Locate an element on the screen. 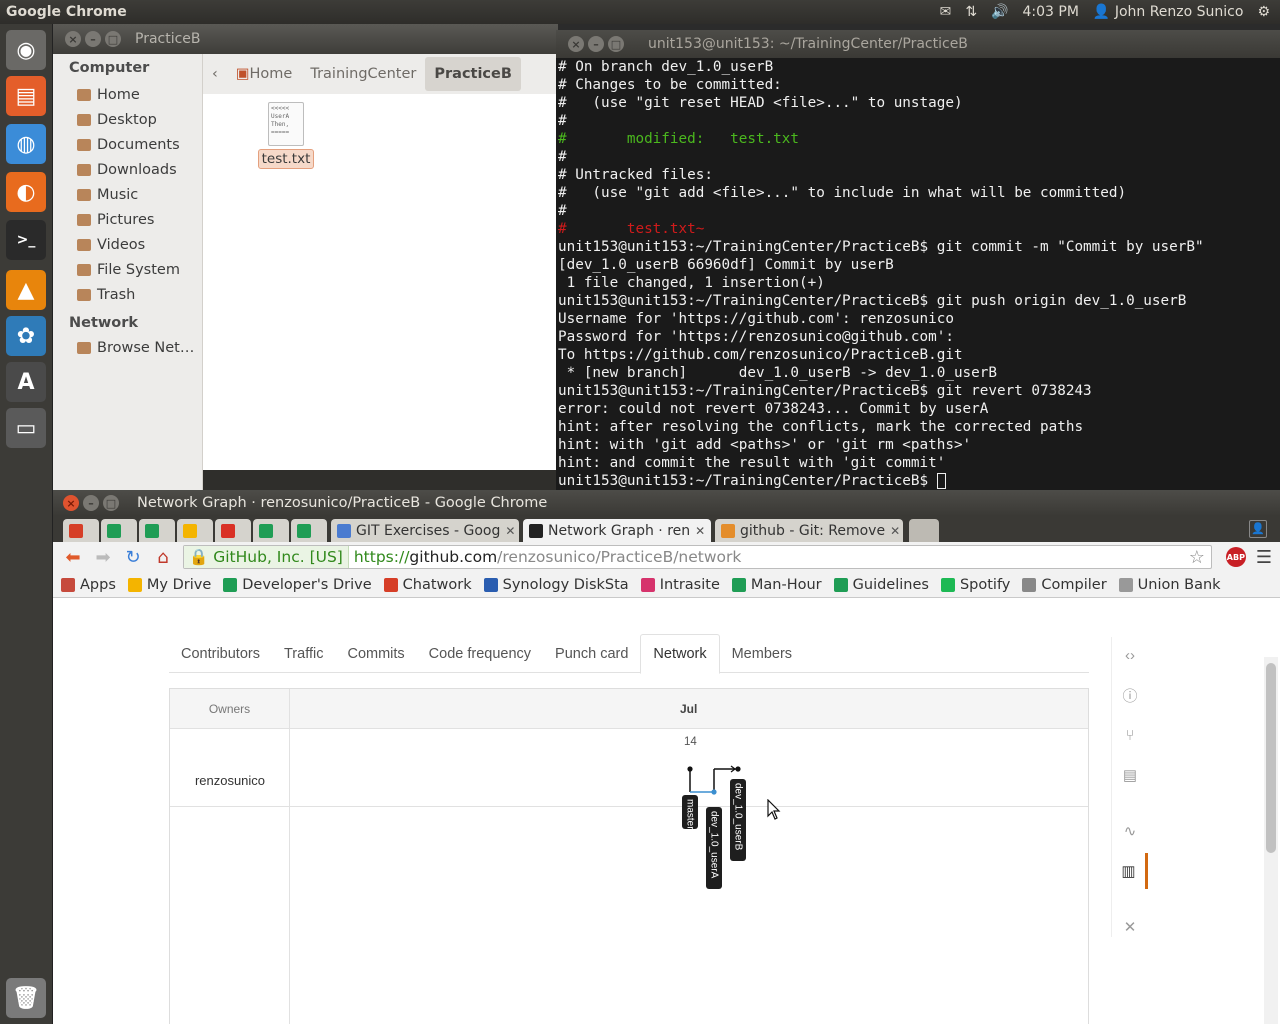 The width and height of the screenshot is (1280, 1024). bookmark-intrasite: Intrasite is located at coordinates (680, 585).